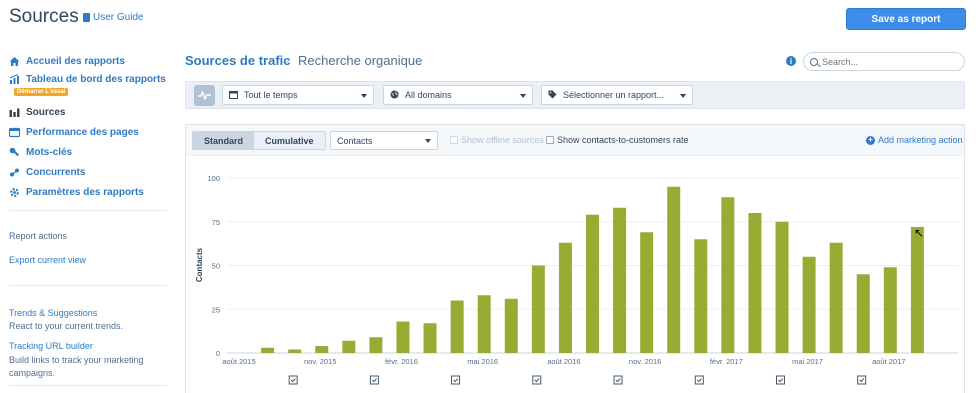 The width and height of the screenshot is (976, 393). Describe the element at coordinates (807, 361) in the screenshot. I see `x-tick-label: mai 2017` at that location.